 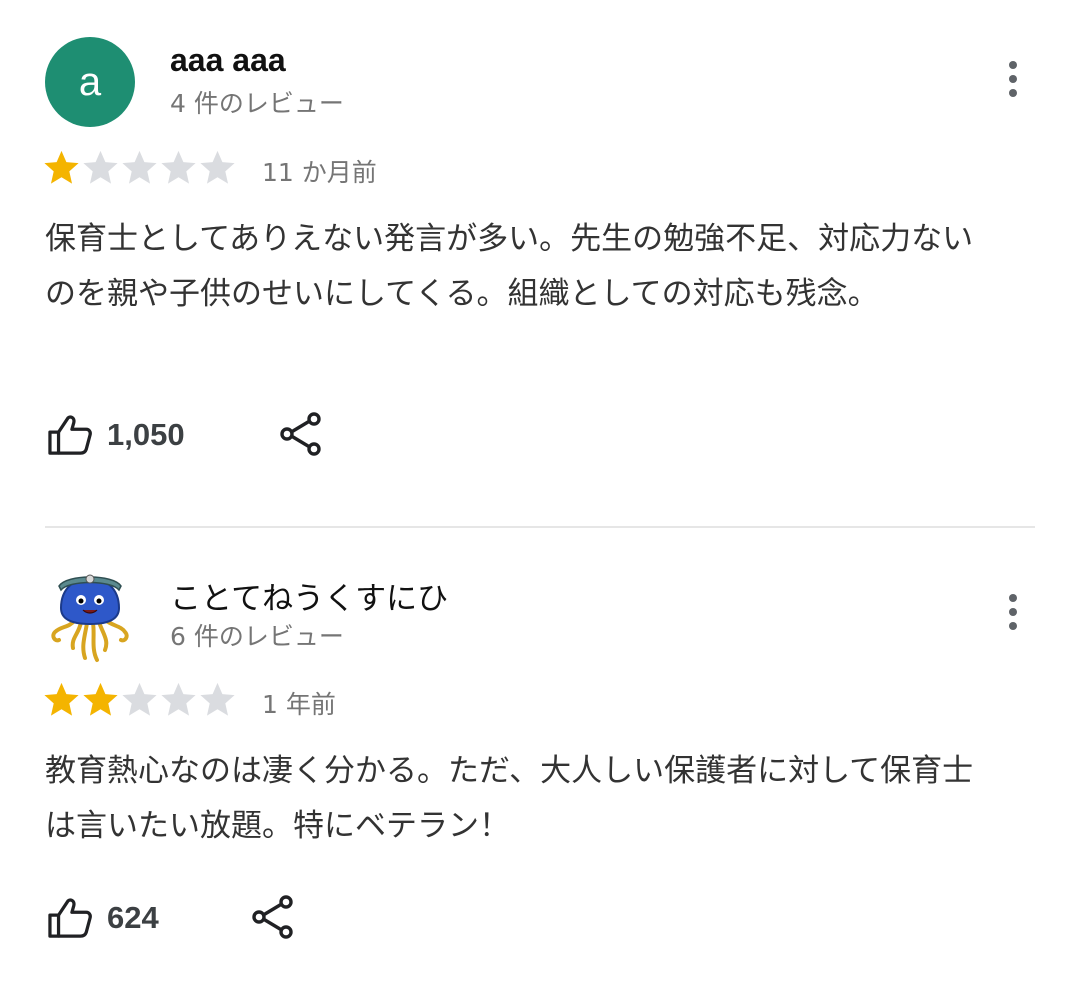 What do you see at coordinates (103, 918) in the screenshot?
I see `like-button: 624` at bounding box center [103, 918].